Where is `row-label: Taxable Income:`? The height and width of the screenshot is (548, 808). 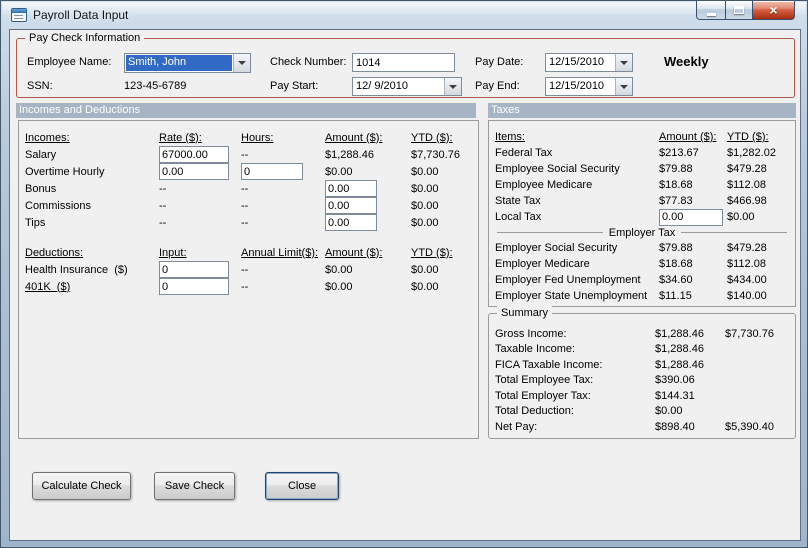 row-label: Taxable Income: is located at coordinates (535, 349).